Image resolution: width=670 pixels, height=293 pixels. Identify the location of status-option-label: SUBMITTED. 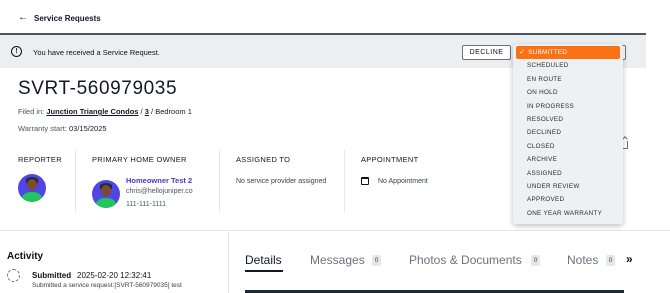
(548, 52).